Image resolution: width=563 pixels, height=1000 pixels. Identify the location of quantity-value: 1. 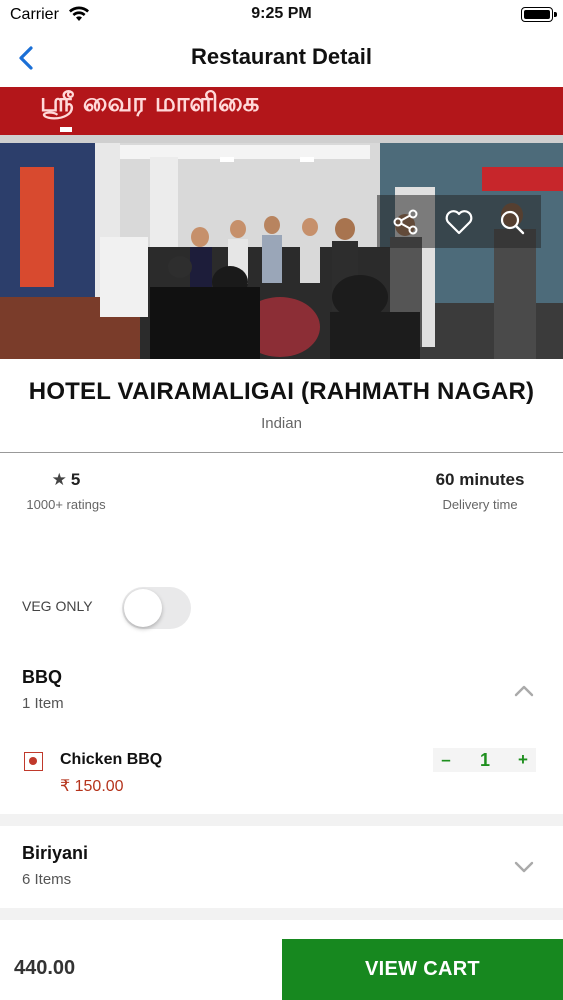
(484, 760).